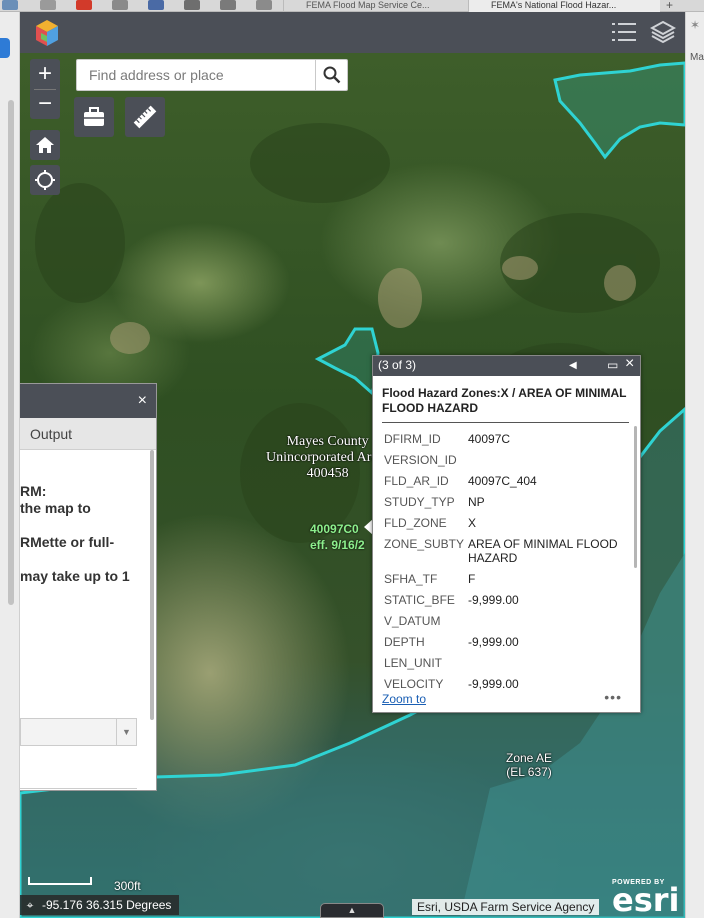 Image resolution: width=704 pixels, height=918 pixels. What do you see at coordinates (327, 473) in the screenshot?
I see `county-id: 400458` at bounding box center [327, 473].